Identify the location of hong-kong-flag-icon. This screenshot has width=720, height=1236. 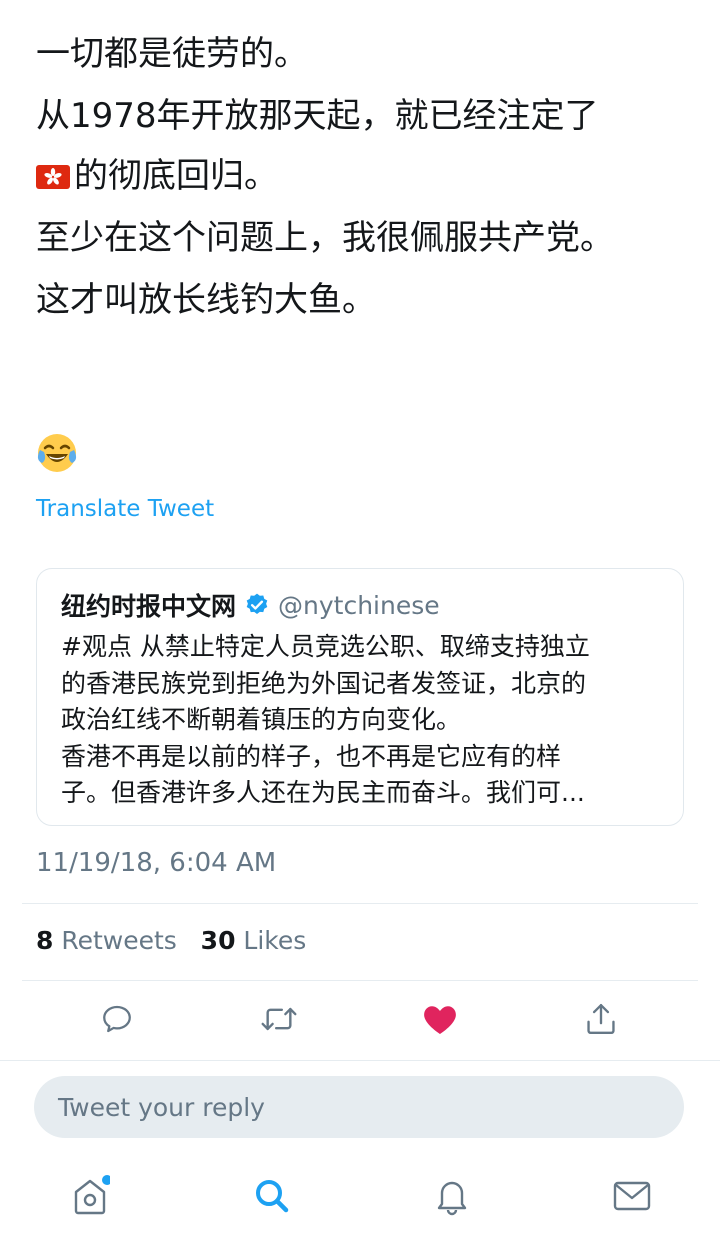
(53, 177).